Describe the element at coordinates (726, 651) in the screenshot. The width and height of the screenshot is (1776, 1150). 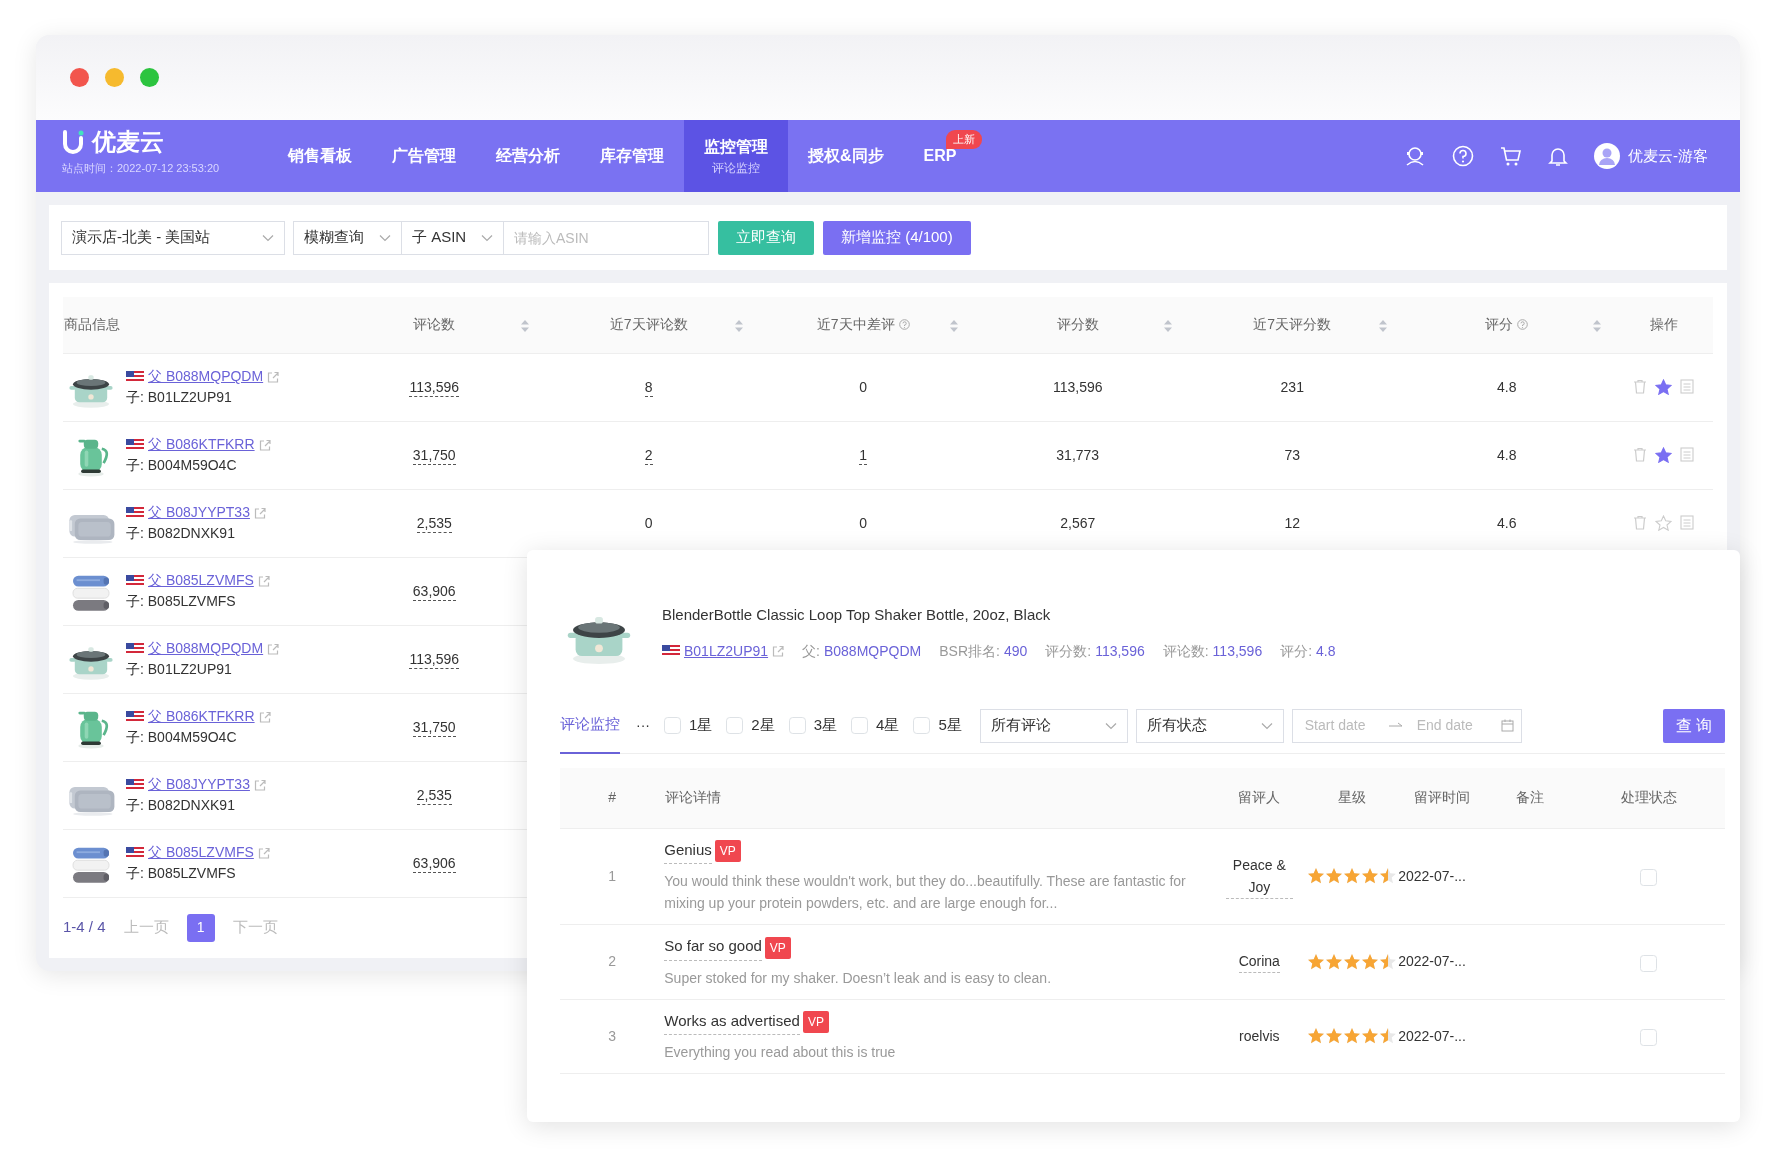
I see `asin-link: B01LZ2UP91` at that location.